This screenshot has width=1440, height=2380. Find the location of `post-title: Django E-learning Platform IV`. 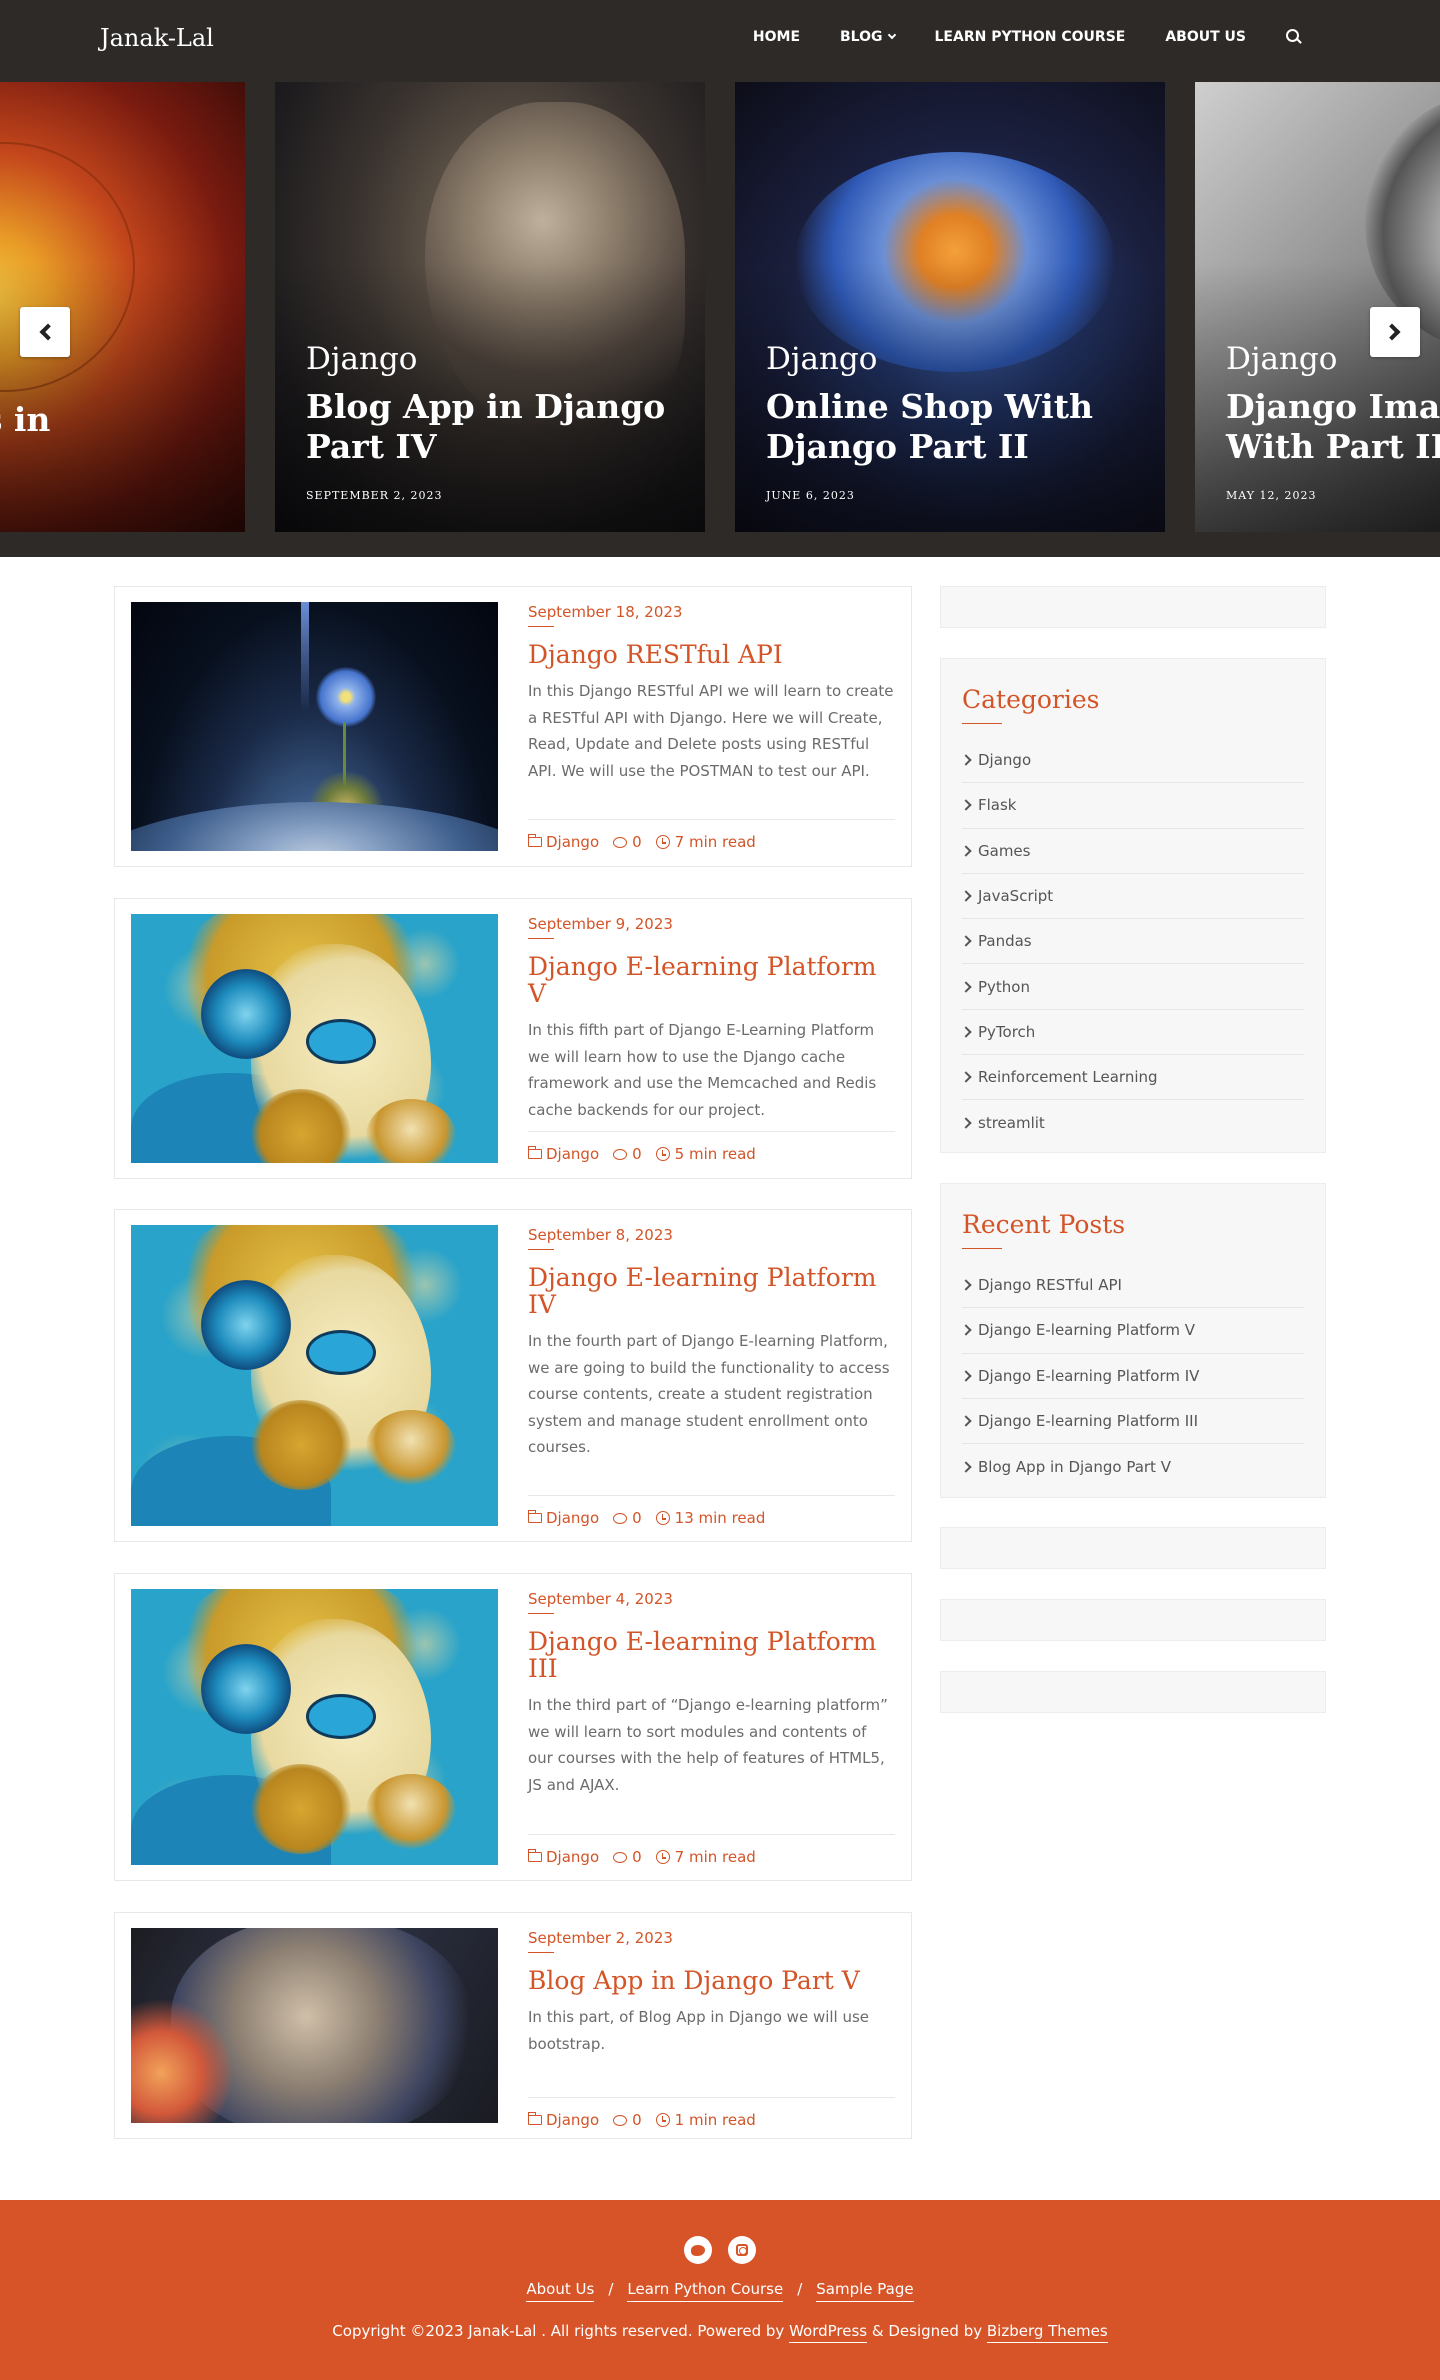

post-title: Django E-learning Platform IV is located at coordinates (711, 1291).